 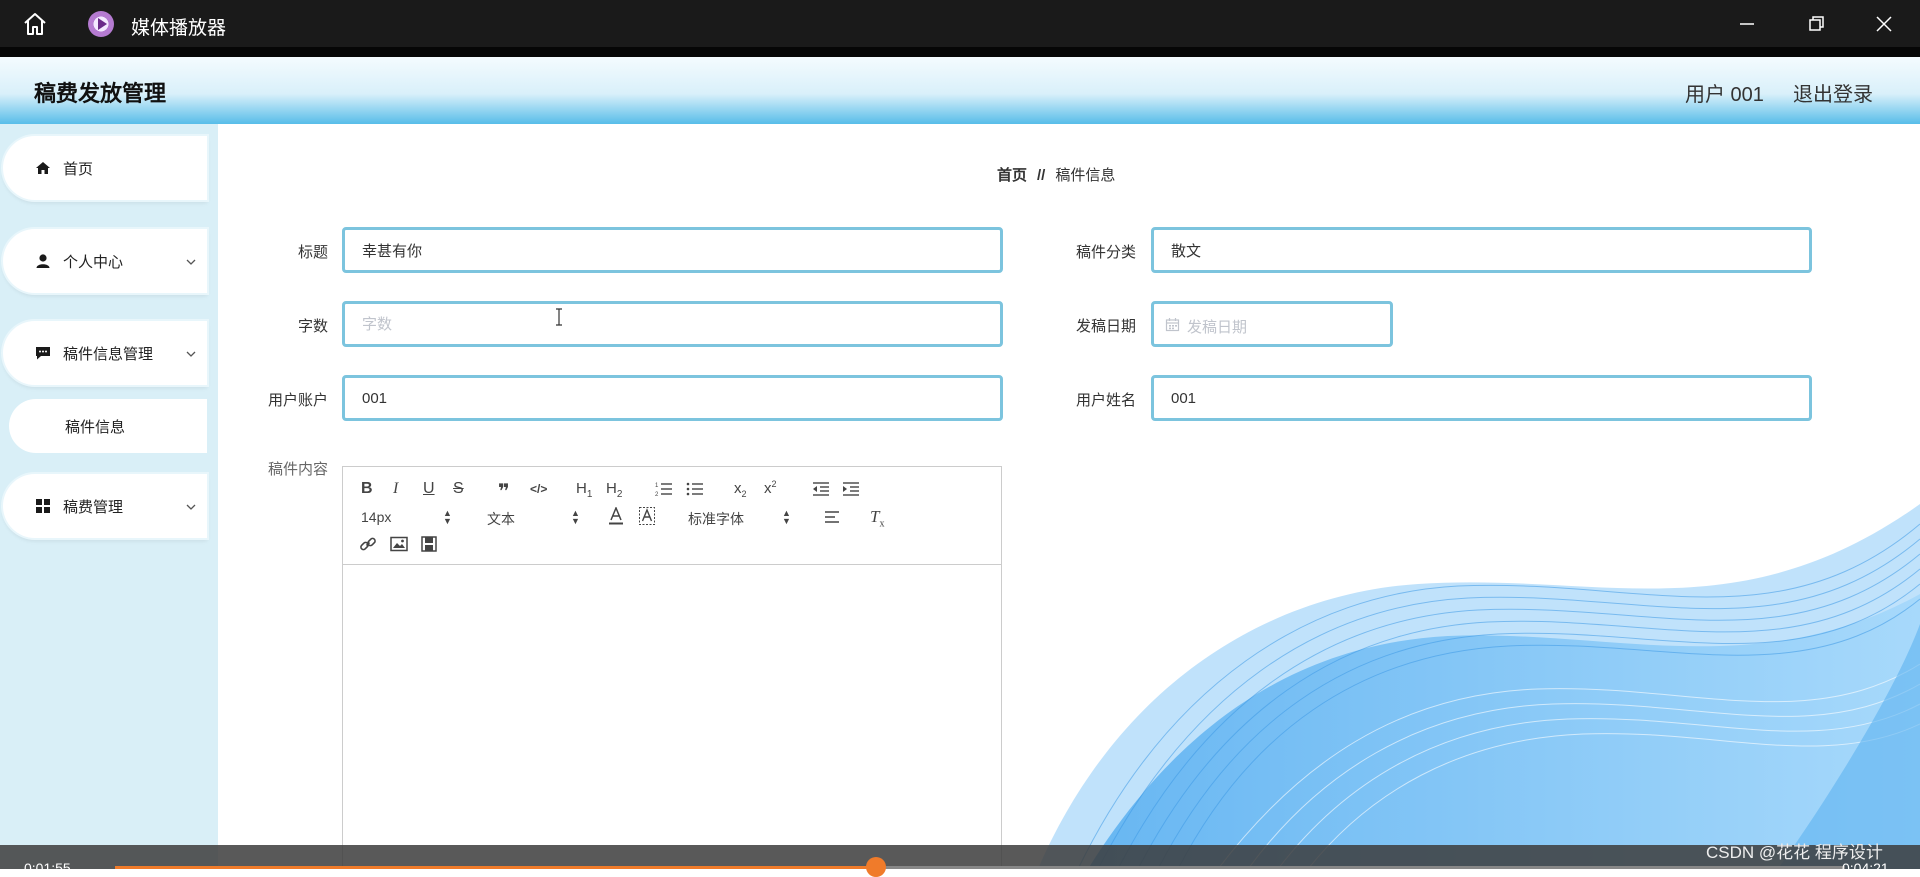 What do you see at coordinates (672, 324) in the screenshot?
I see `wordcount-input` at bounding box center [672, 324].